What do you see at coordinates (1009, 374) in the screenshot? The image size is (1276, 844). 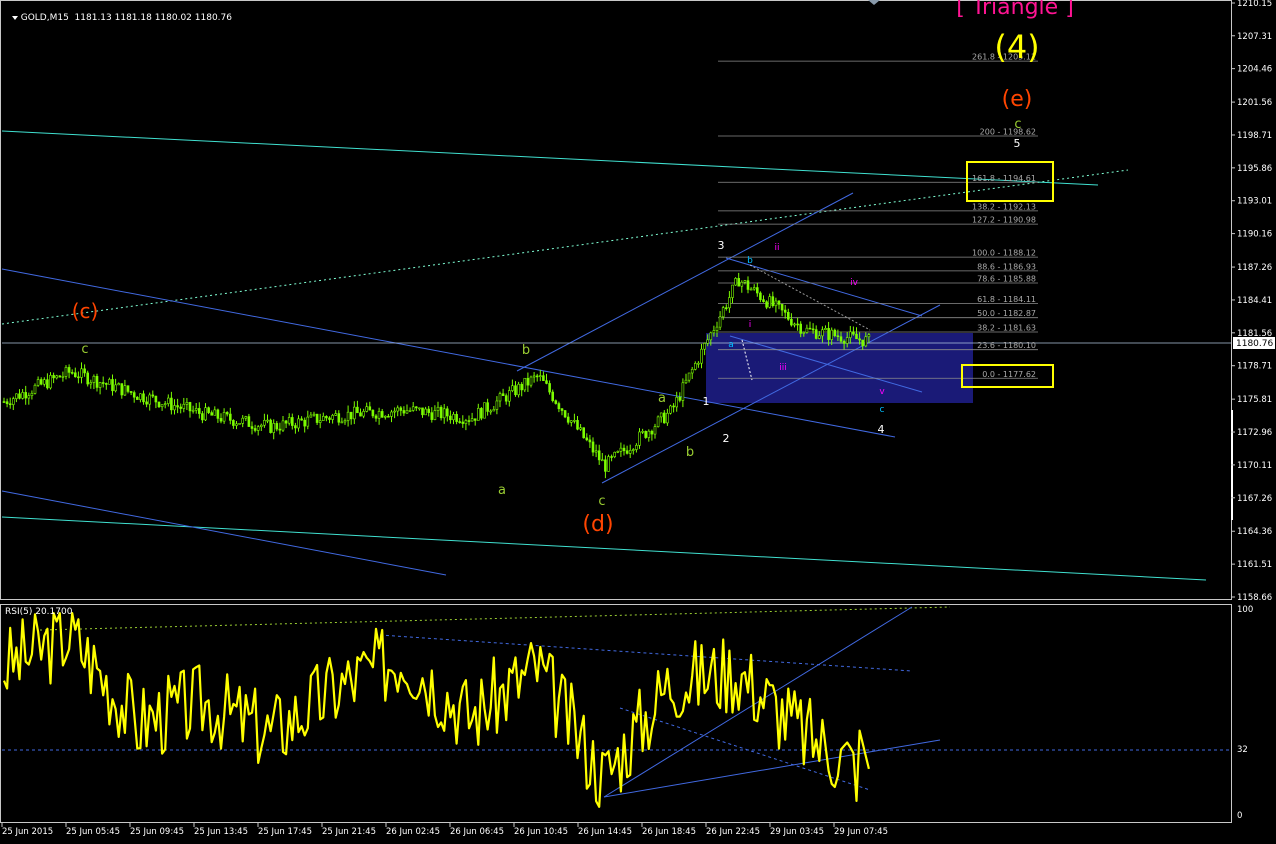 I see `fib-label: 0.0 - 1177.62` at bounding box center [1009, 374].